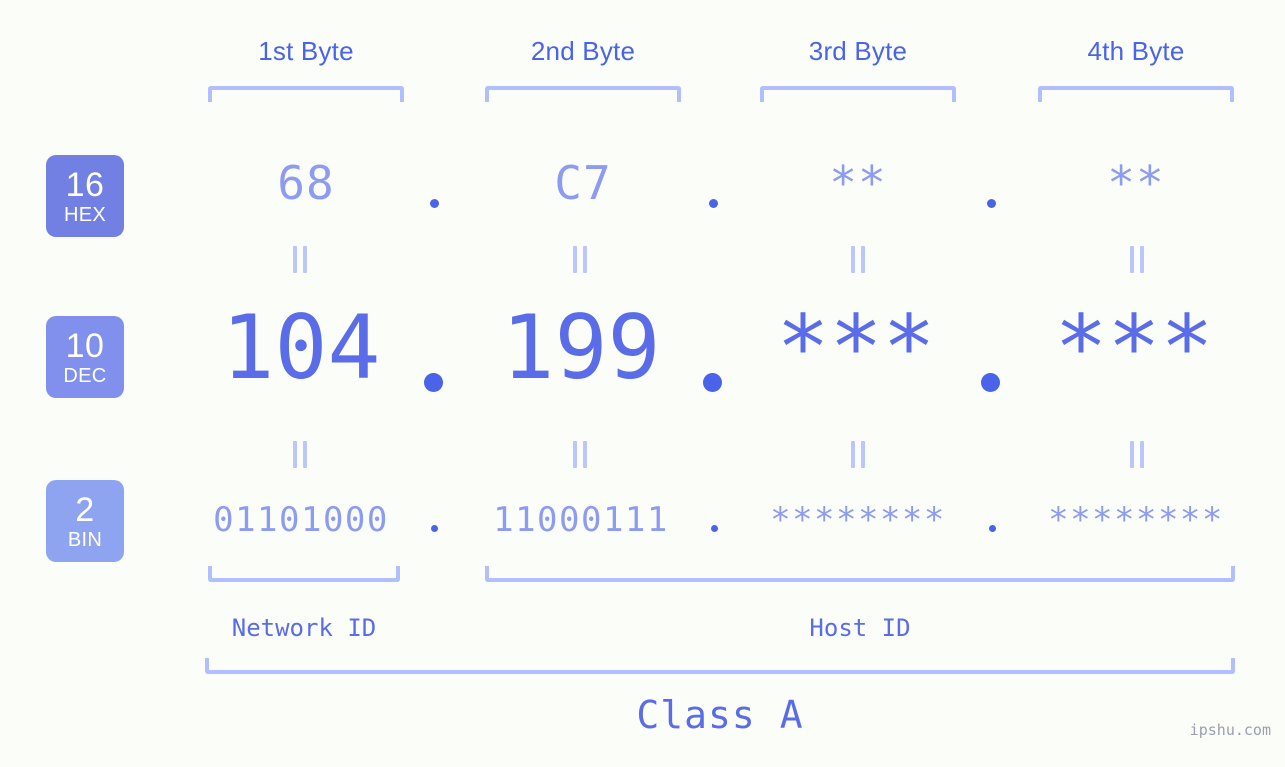  What do you see at coordinates (1136, 520) in the screenshot?
I see `bin-byte-4-value: ********` at bounding box center [1136, 520].